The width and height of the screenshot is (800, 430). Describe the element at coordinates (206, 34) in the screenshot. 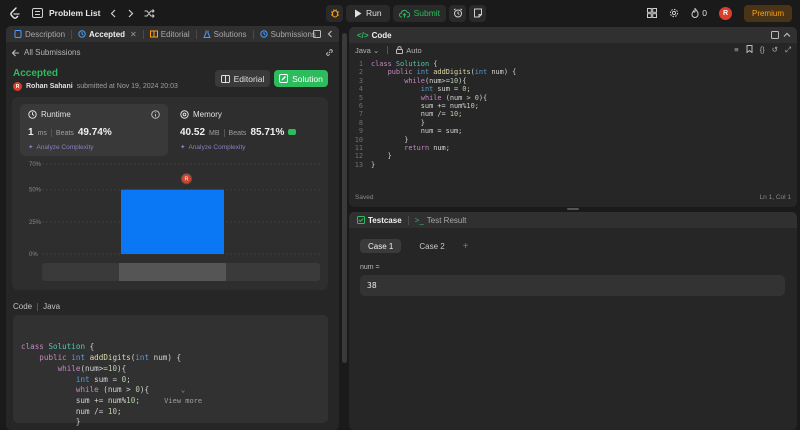

I see `flask-icon` at that location.